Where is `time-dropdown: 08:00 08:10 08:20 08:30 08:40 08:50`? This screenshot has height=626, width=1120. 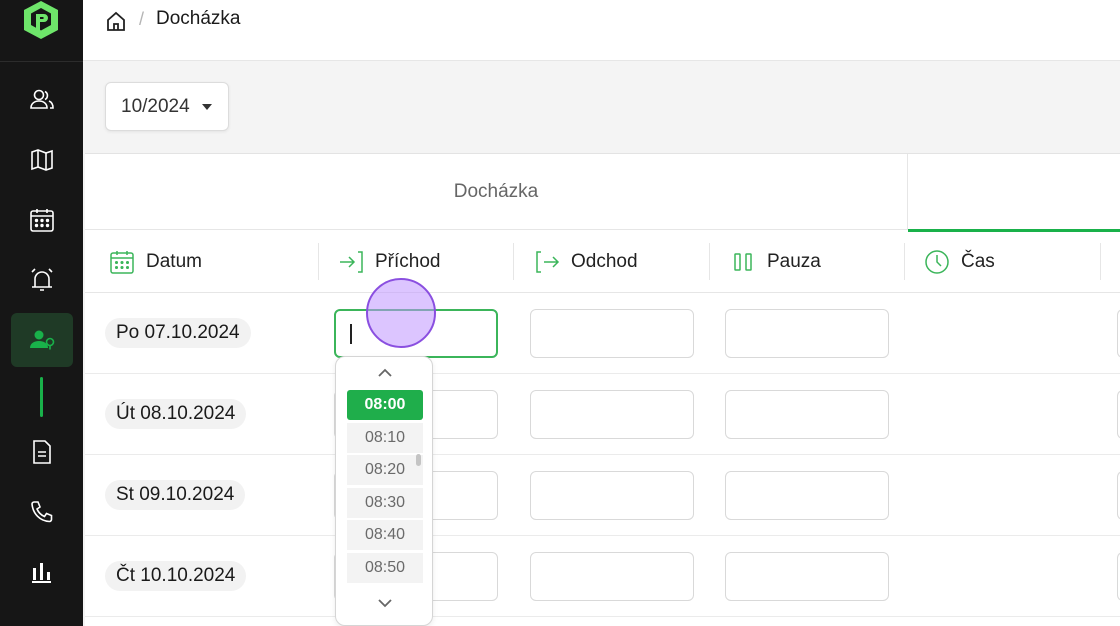
time-dropdown: 08:00 08:10 08:20 08:30 08:40 08:50 is located at coordinates (384, 491).